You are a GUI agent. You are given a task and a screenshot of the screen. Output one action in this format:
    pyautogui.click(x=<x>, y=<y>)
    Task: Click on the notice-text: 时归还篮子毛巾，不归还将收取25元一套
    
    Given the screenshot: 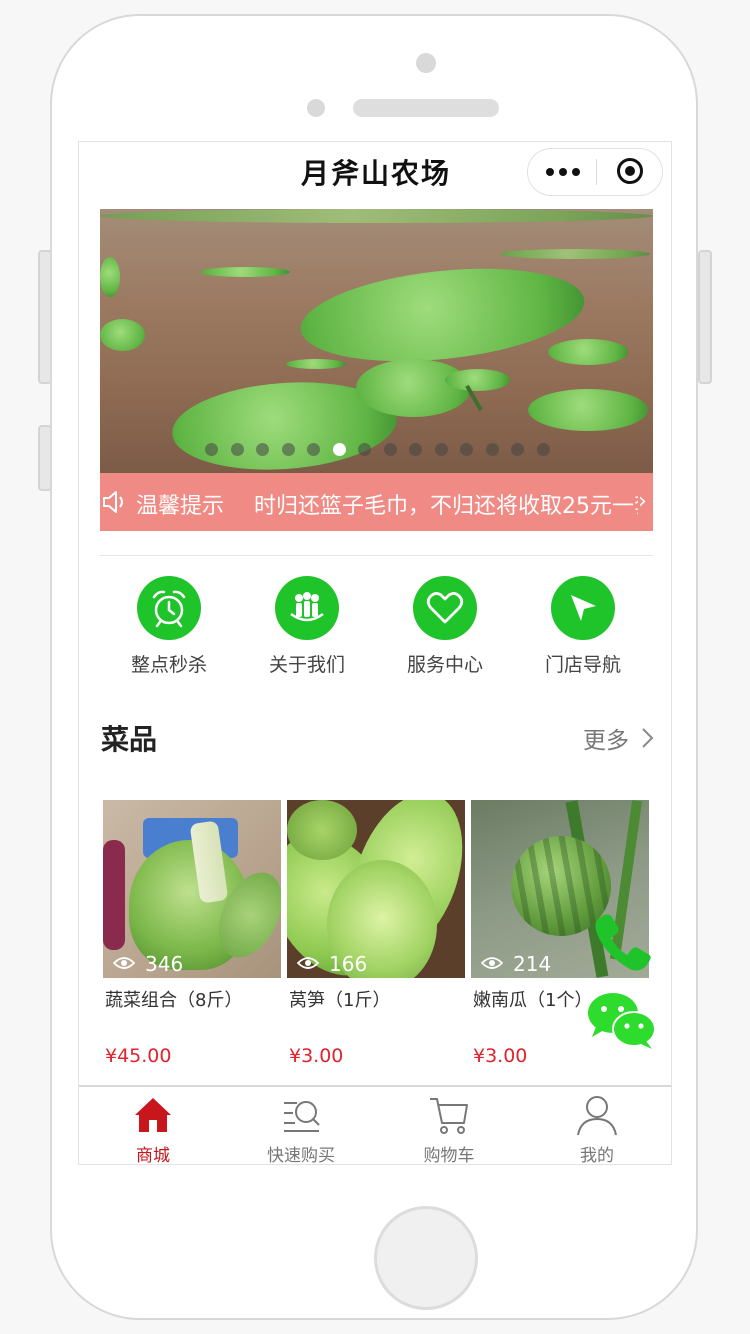 What is the action you would take?
    pyautogui.click(x=453, y=506)
    